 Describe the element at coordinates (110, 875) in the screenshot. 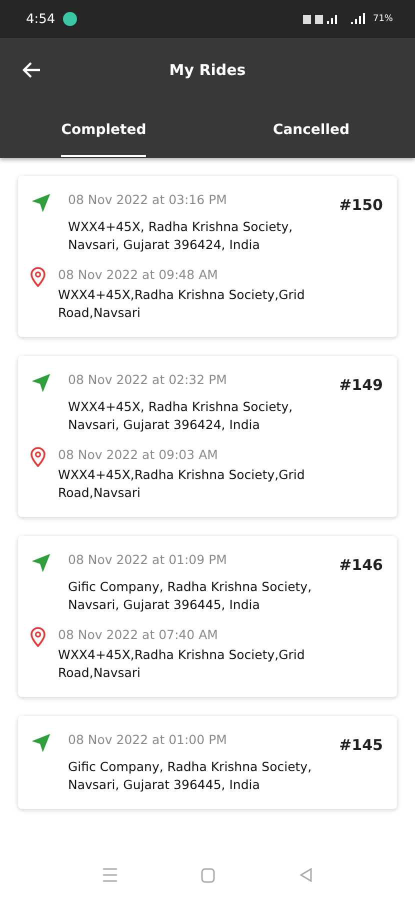

I see `menu-icon` at that location.